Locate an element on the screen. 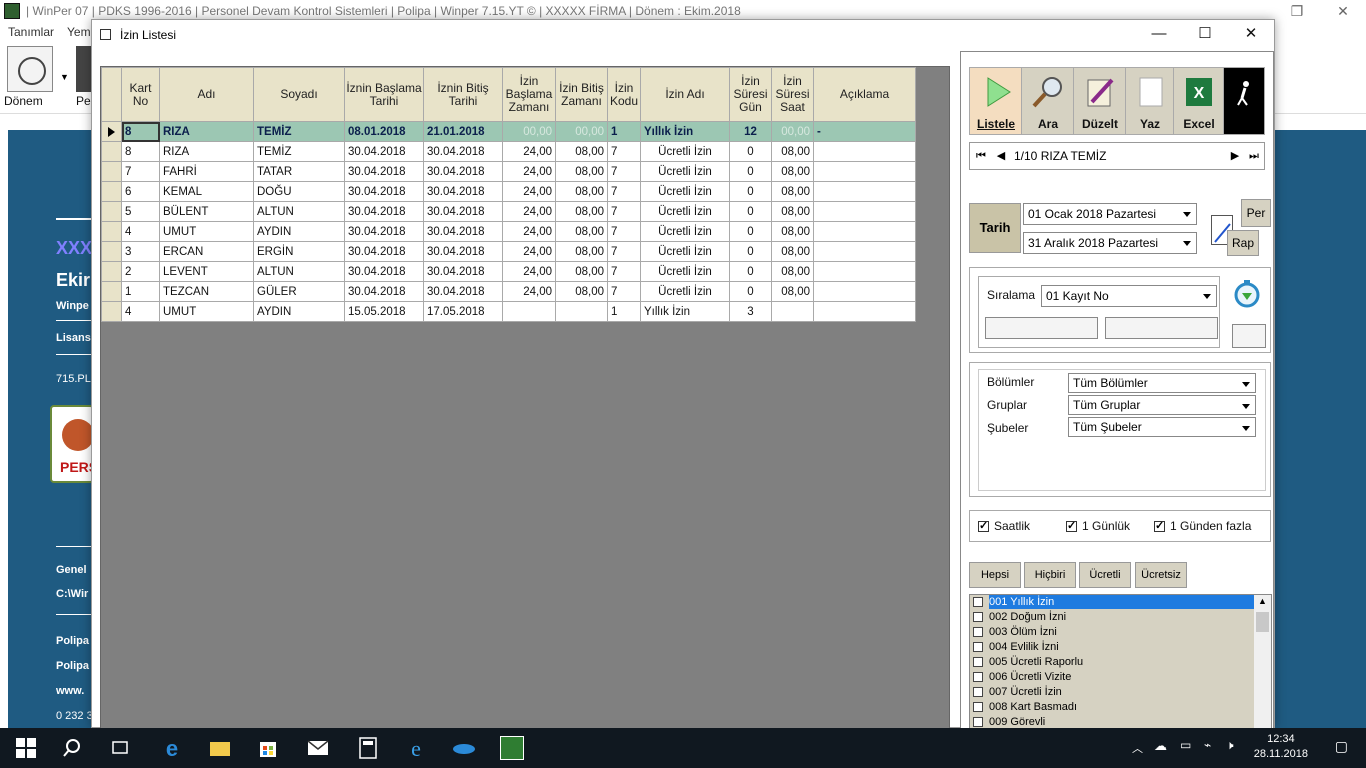  table-cell: ERGİN is located at coordinates (299, 251).